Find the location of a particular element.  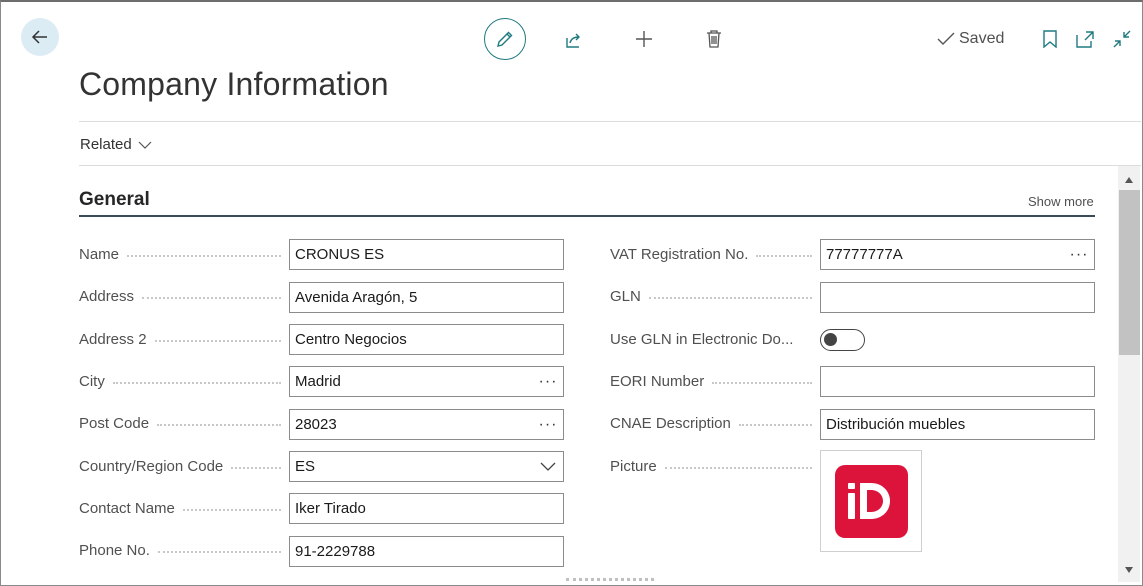

address-value: Avenida Aragón, 5 is located at coordinates (356, 297).